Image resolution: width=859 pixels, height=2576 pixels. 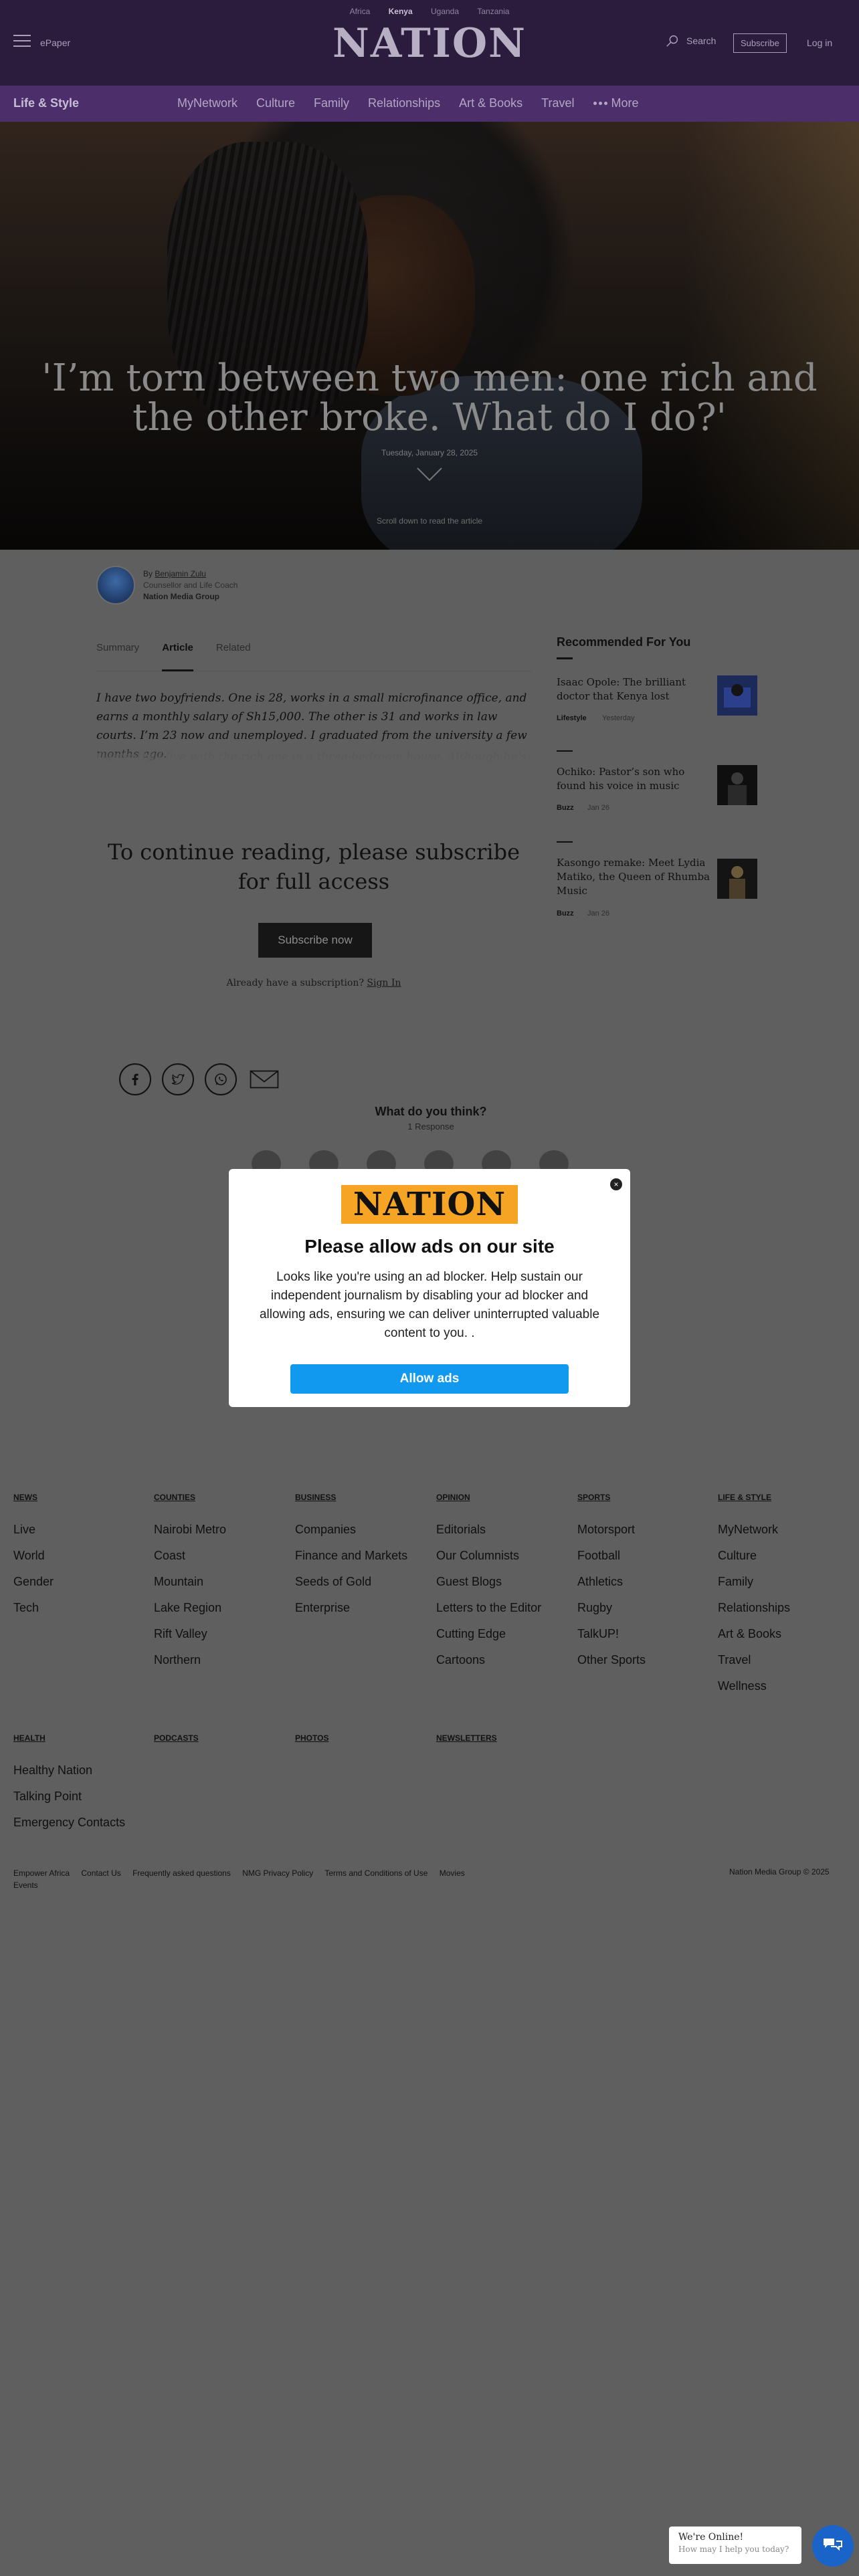 I want to click on section-title: Life & Style, so click(x=46, y=103).